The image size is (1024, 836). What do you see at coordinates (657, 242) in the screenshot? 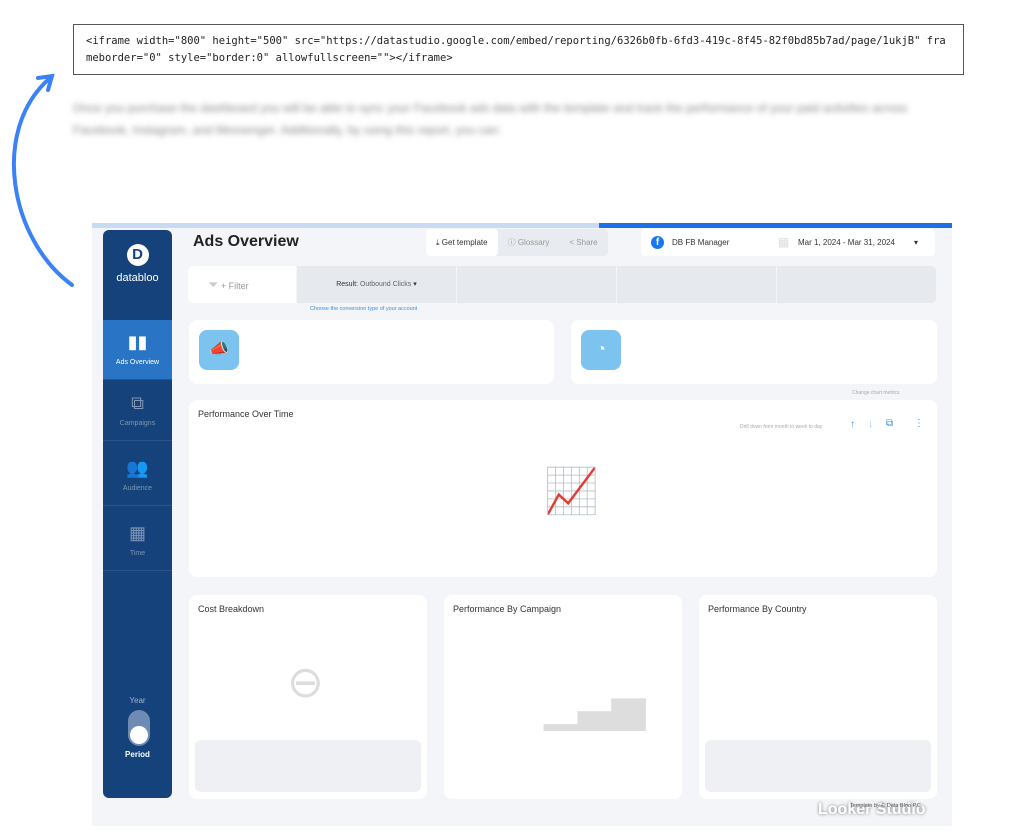
I see `facebook-icon: f` at bounding box center [657, 242].